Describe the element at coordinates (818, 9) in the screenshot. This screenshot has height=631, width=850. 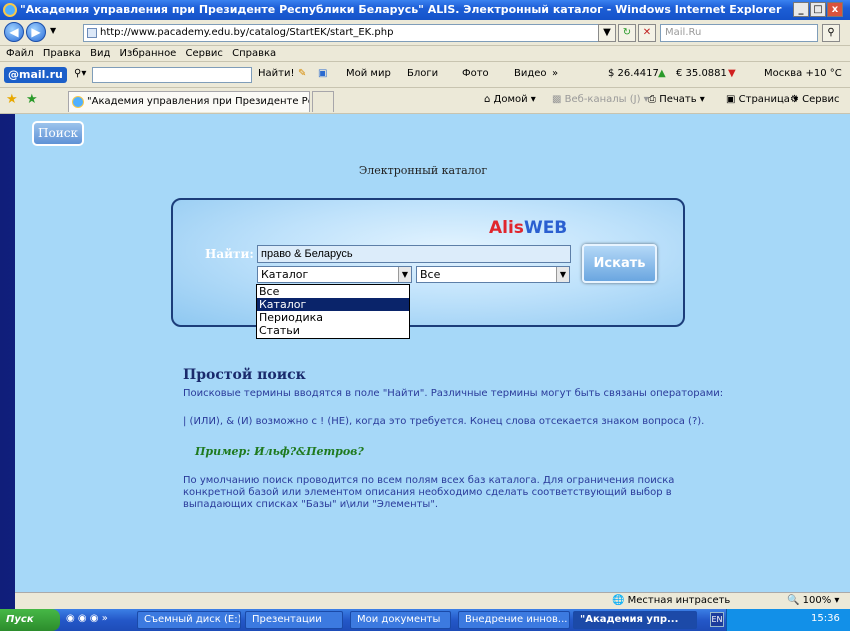
I see `maximize-button: □` at that location.